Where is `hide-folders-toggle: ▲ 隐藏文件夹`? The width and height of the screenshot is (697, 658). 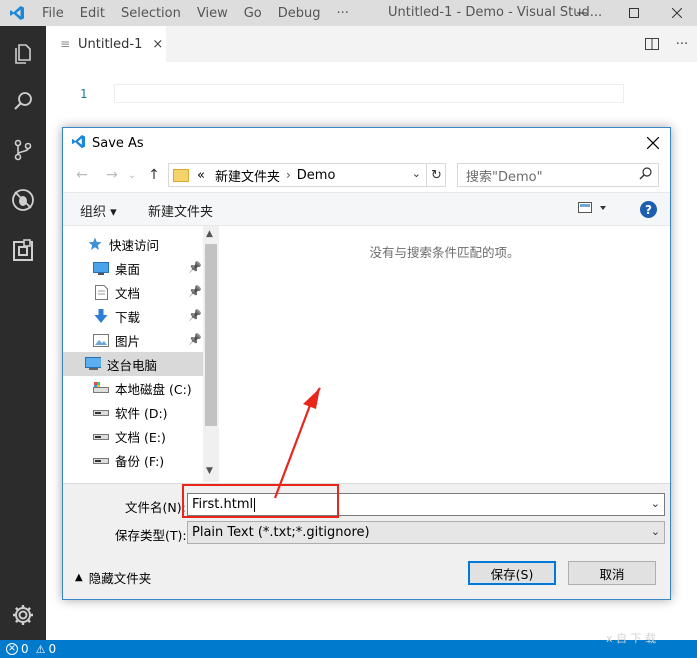 hide-folders-toggle: ▲ 隐藏文件夹 is located at coordinates (113, 577).